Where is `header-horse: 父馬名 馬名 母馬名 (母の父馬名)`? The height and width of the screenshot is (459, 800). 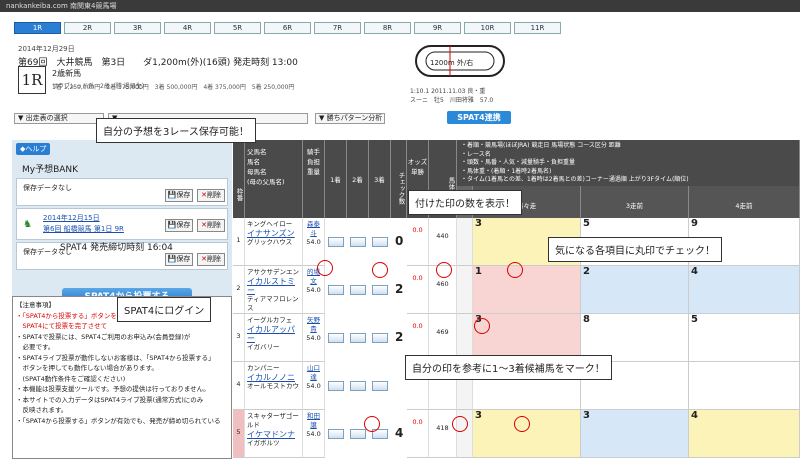 header-horse: 父馬名 馬名 母馬名 (母の父馬名) is located at coordinates (274, 179).